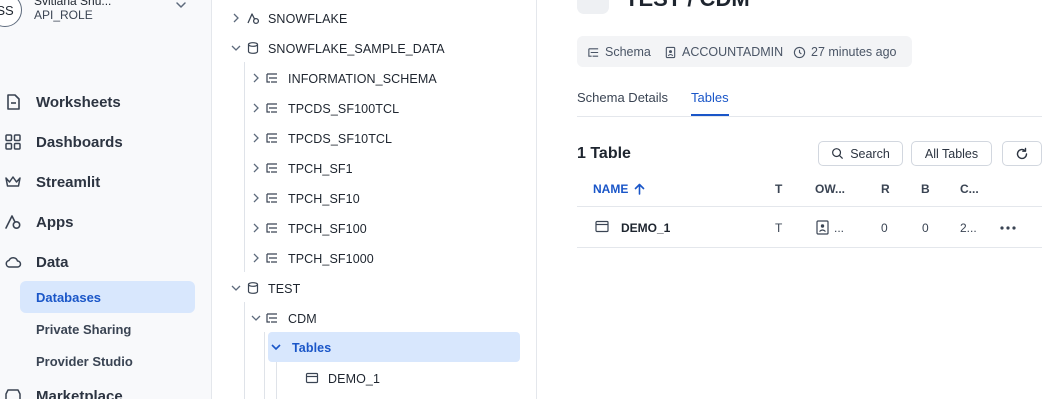  What do you see at coordinates (809, 116) in the screenshot?
I see `tabs-divider` at bounding box center [809, 116].